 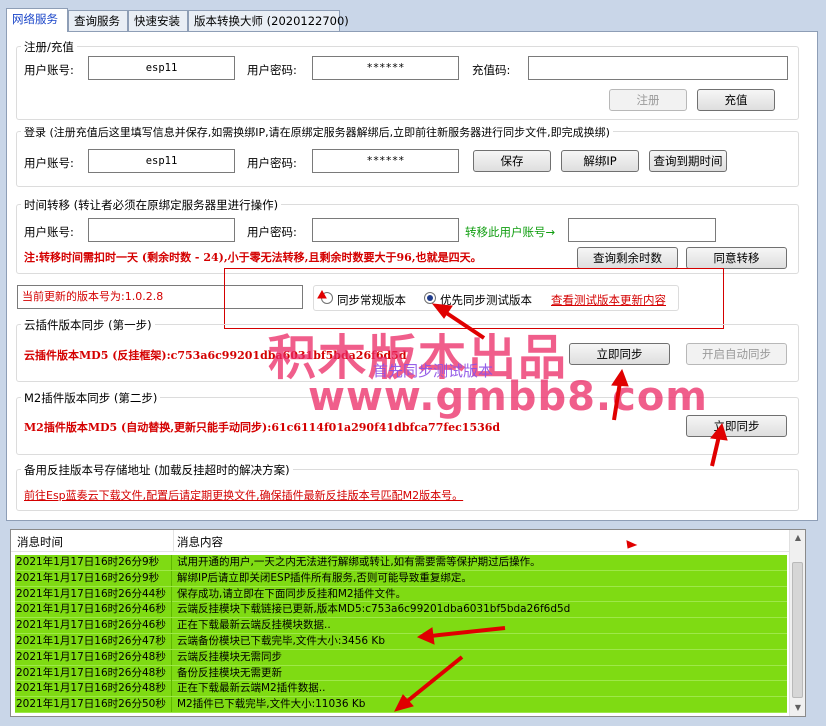 What do you see at coordinates (91, 398) in the screenshot?
I see `m2-plugin-legend: M2插件版本同步 (第二步)` at bounding box center [91, 398].